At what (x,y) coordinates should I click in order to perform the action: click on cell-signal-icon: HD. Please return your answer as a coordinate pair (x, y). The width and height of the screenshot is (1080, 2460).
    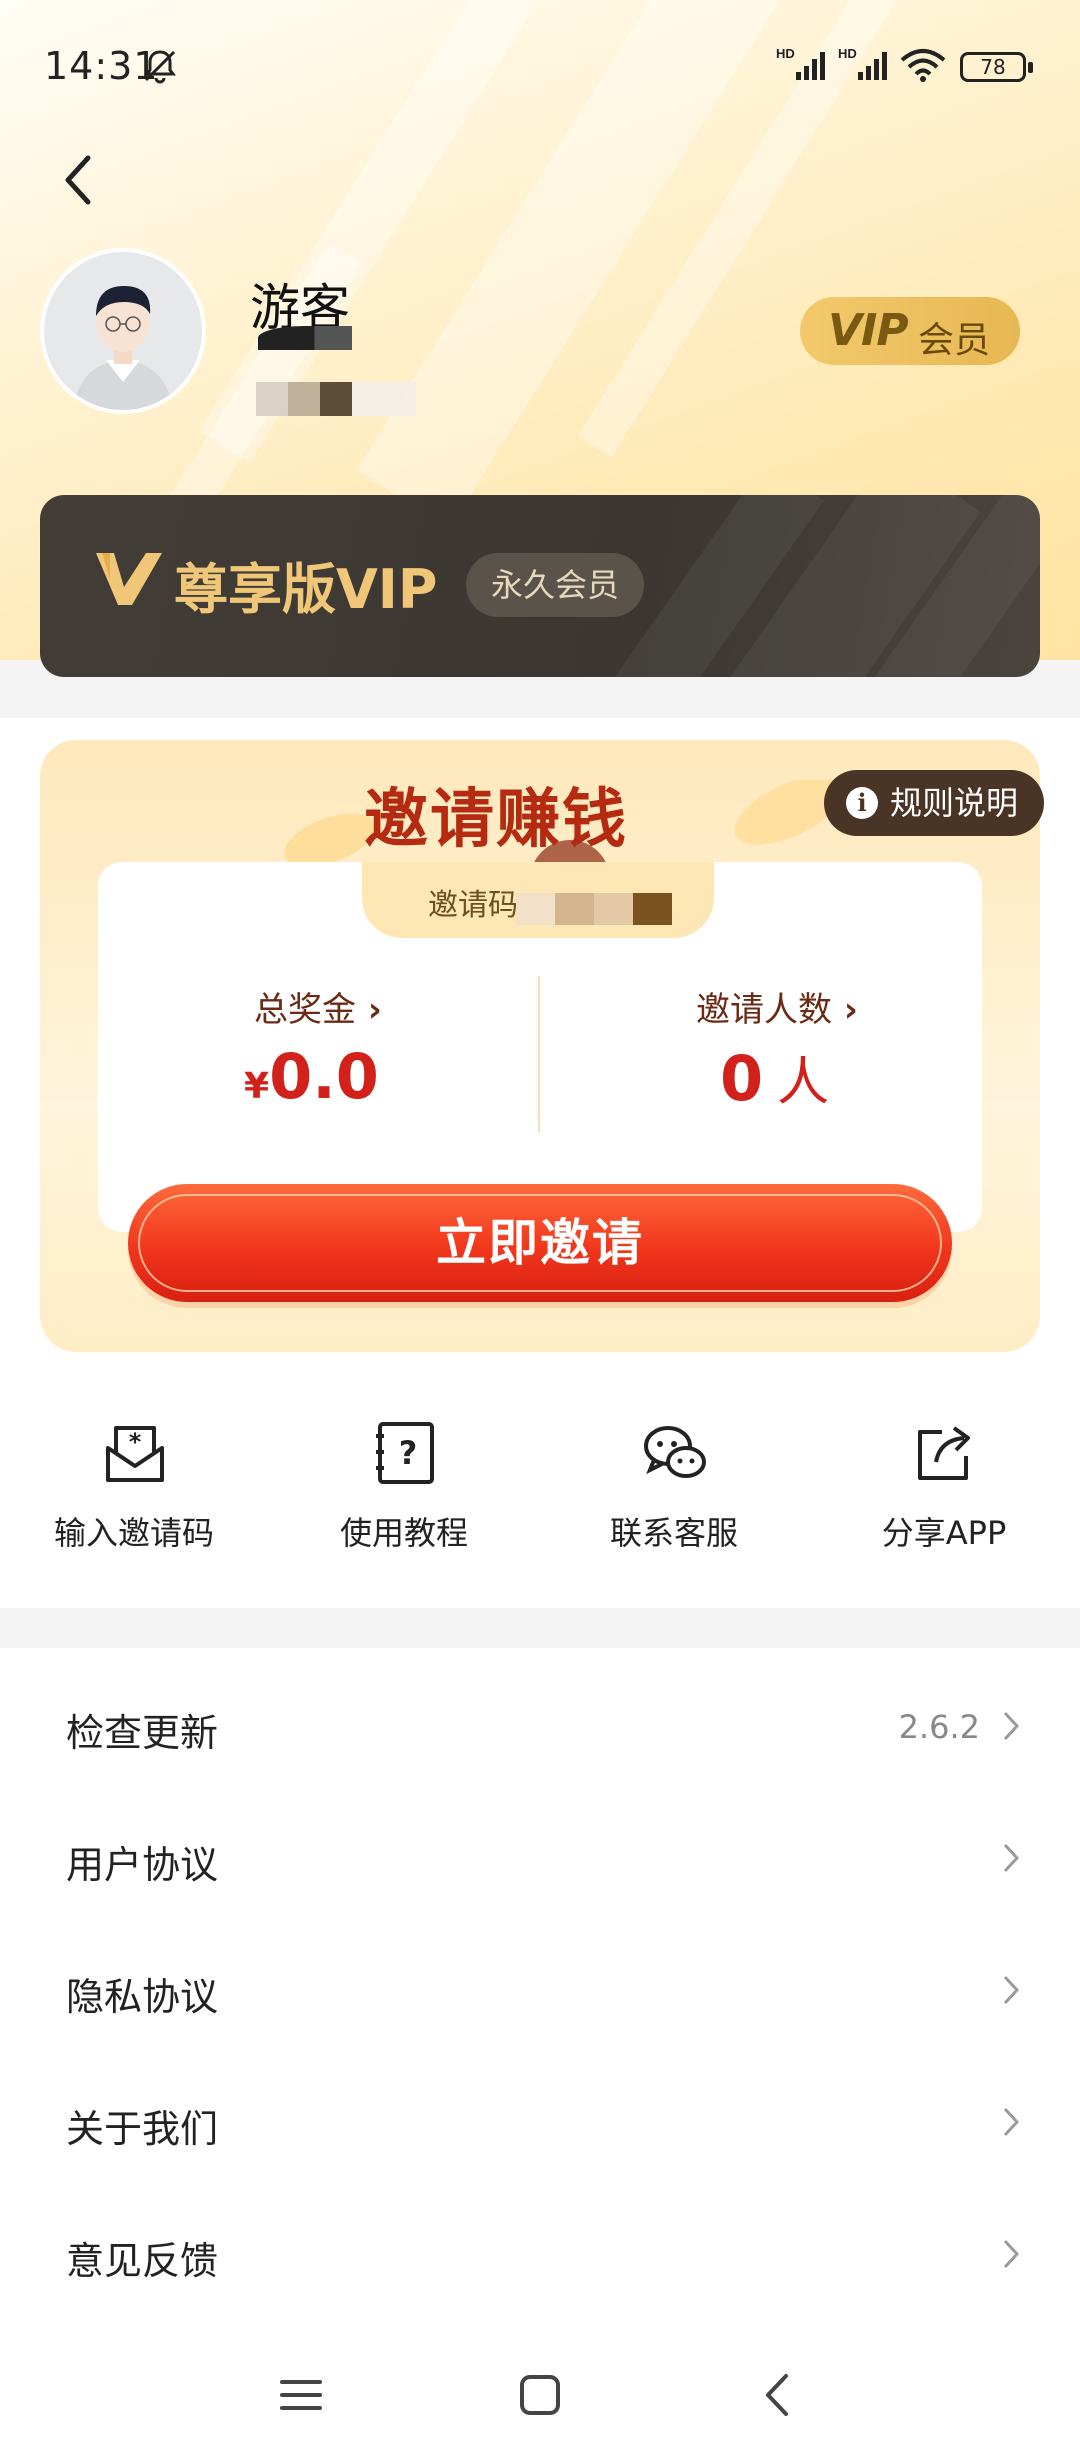
    Looking at the image, I should click on (800, 63).